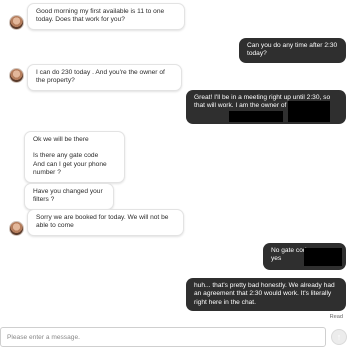 This screenshot has width=348, height=348. I want to click on send-button: ↑, so click(339, 337).